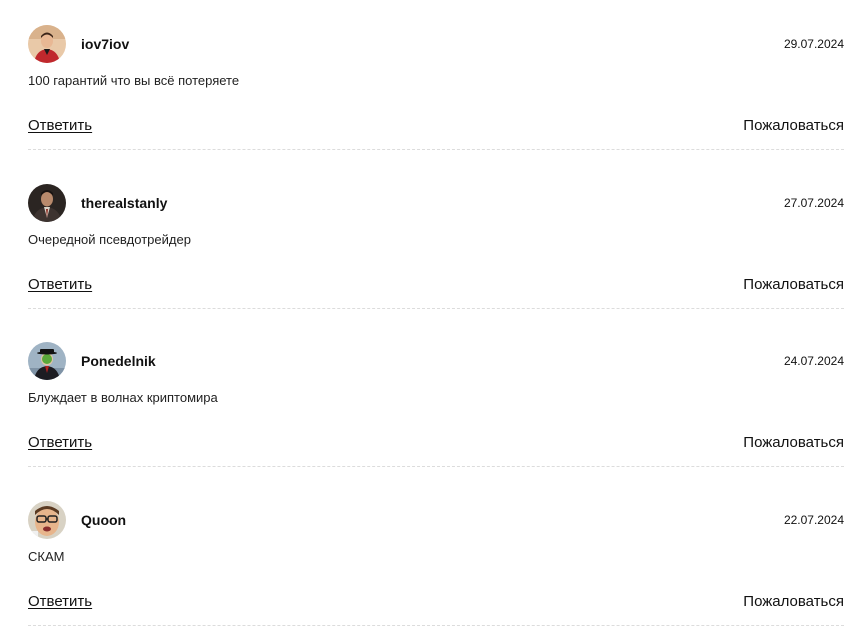 This screenshot has height=634, width=862. I want to click on username: Ponedelnik, so click(118, 361).